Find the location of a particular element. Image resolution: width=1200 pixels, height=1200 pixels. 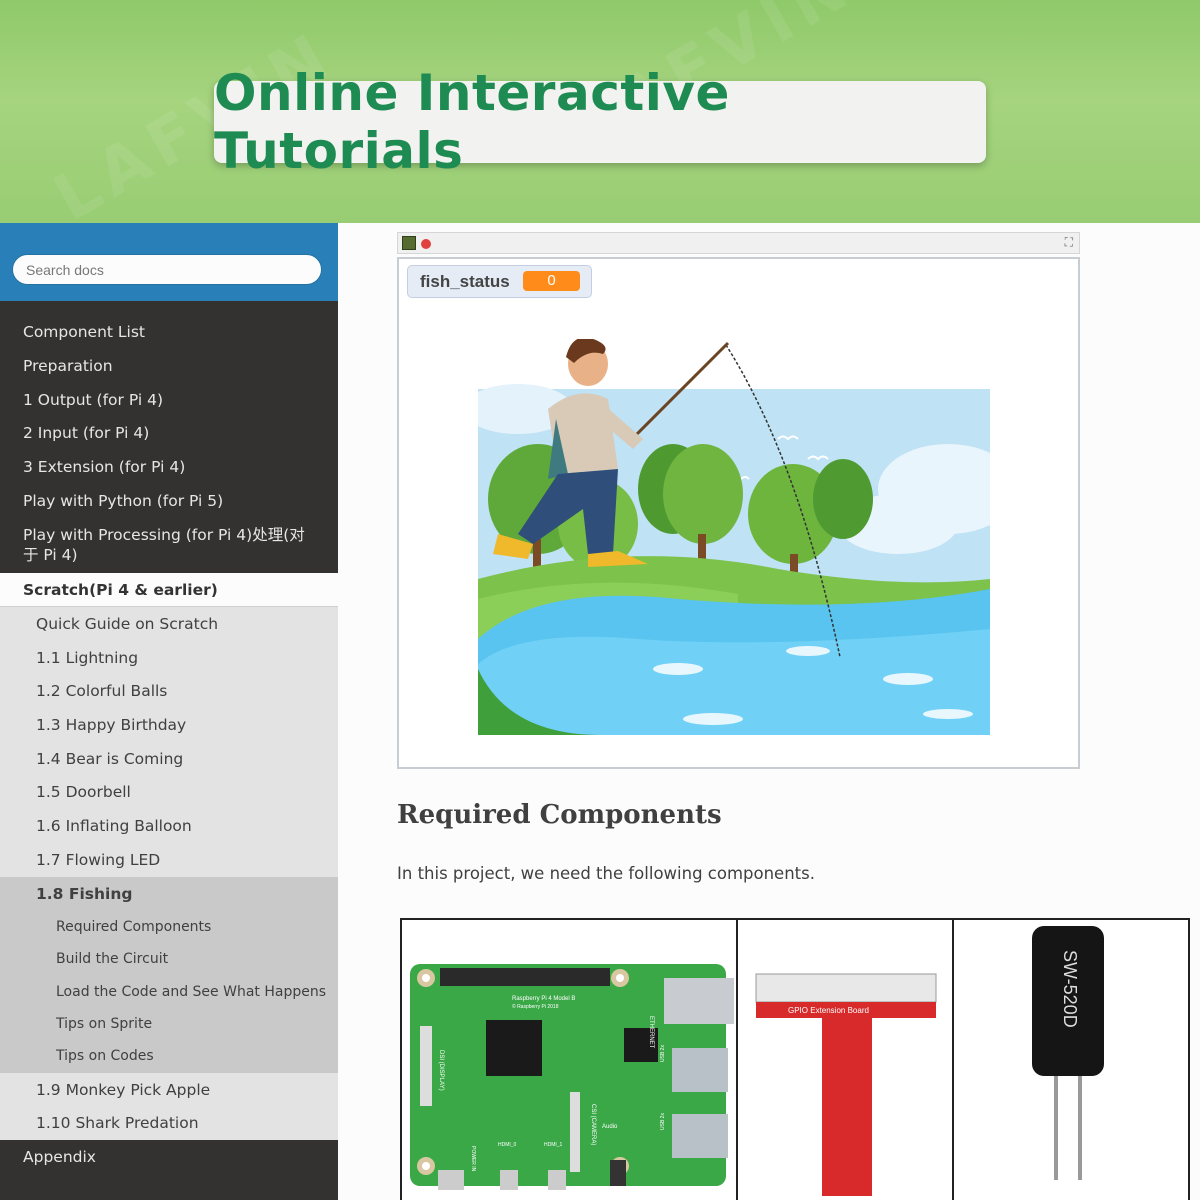

nav-item-output: 1 Output (for Pi 4) is located at coordinates (169, 400).